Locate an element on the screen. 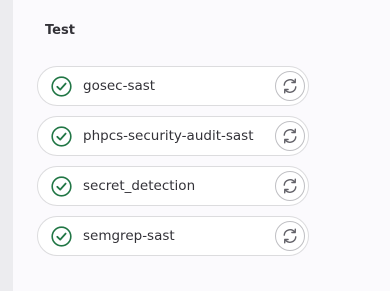 This screenshot has height=291, width=390. job-name: gosec-sast is located at coordinates (119, 86).